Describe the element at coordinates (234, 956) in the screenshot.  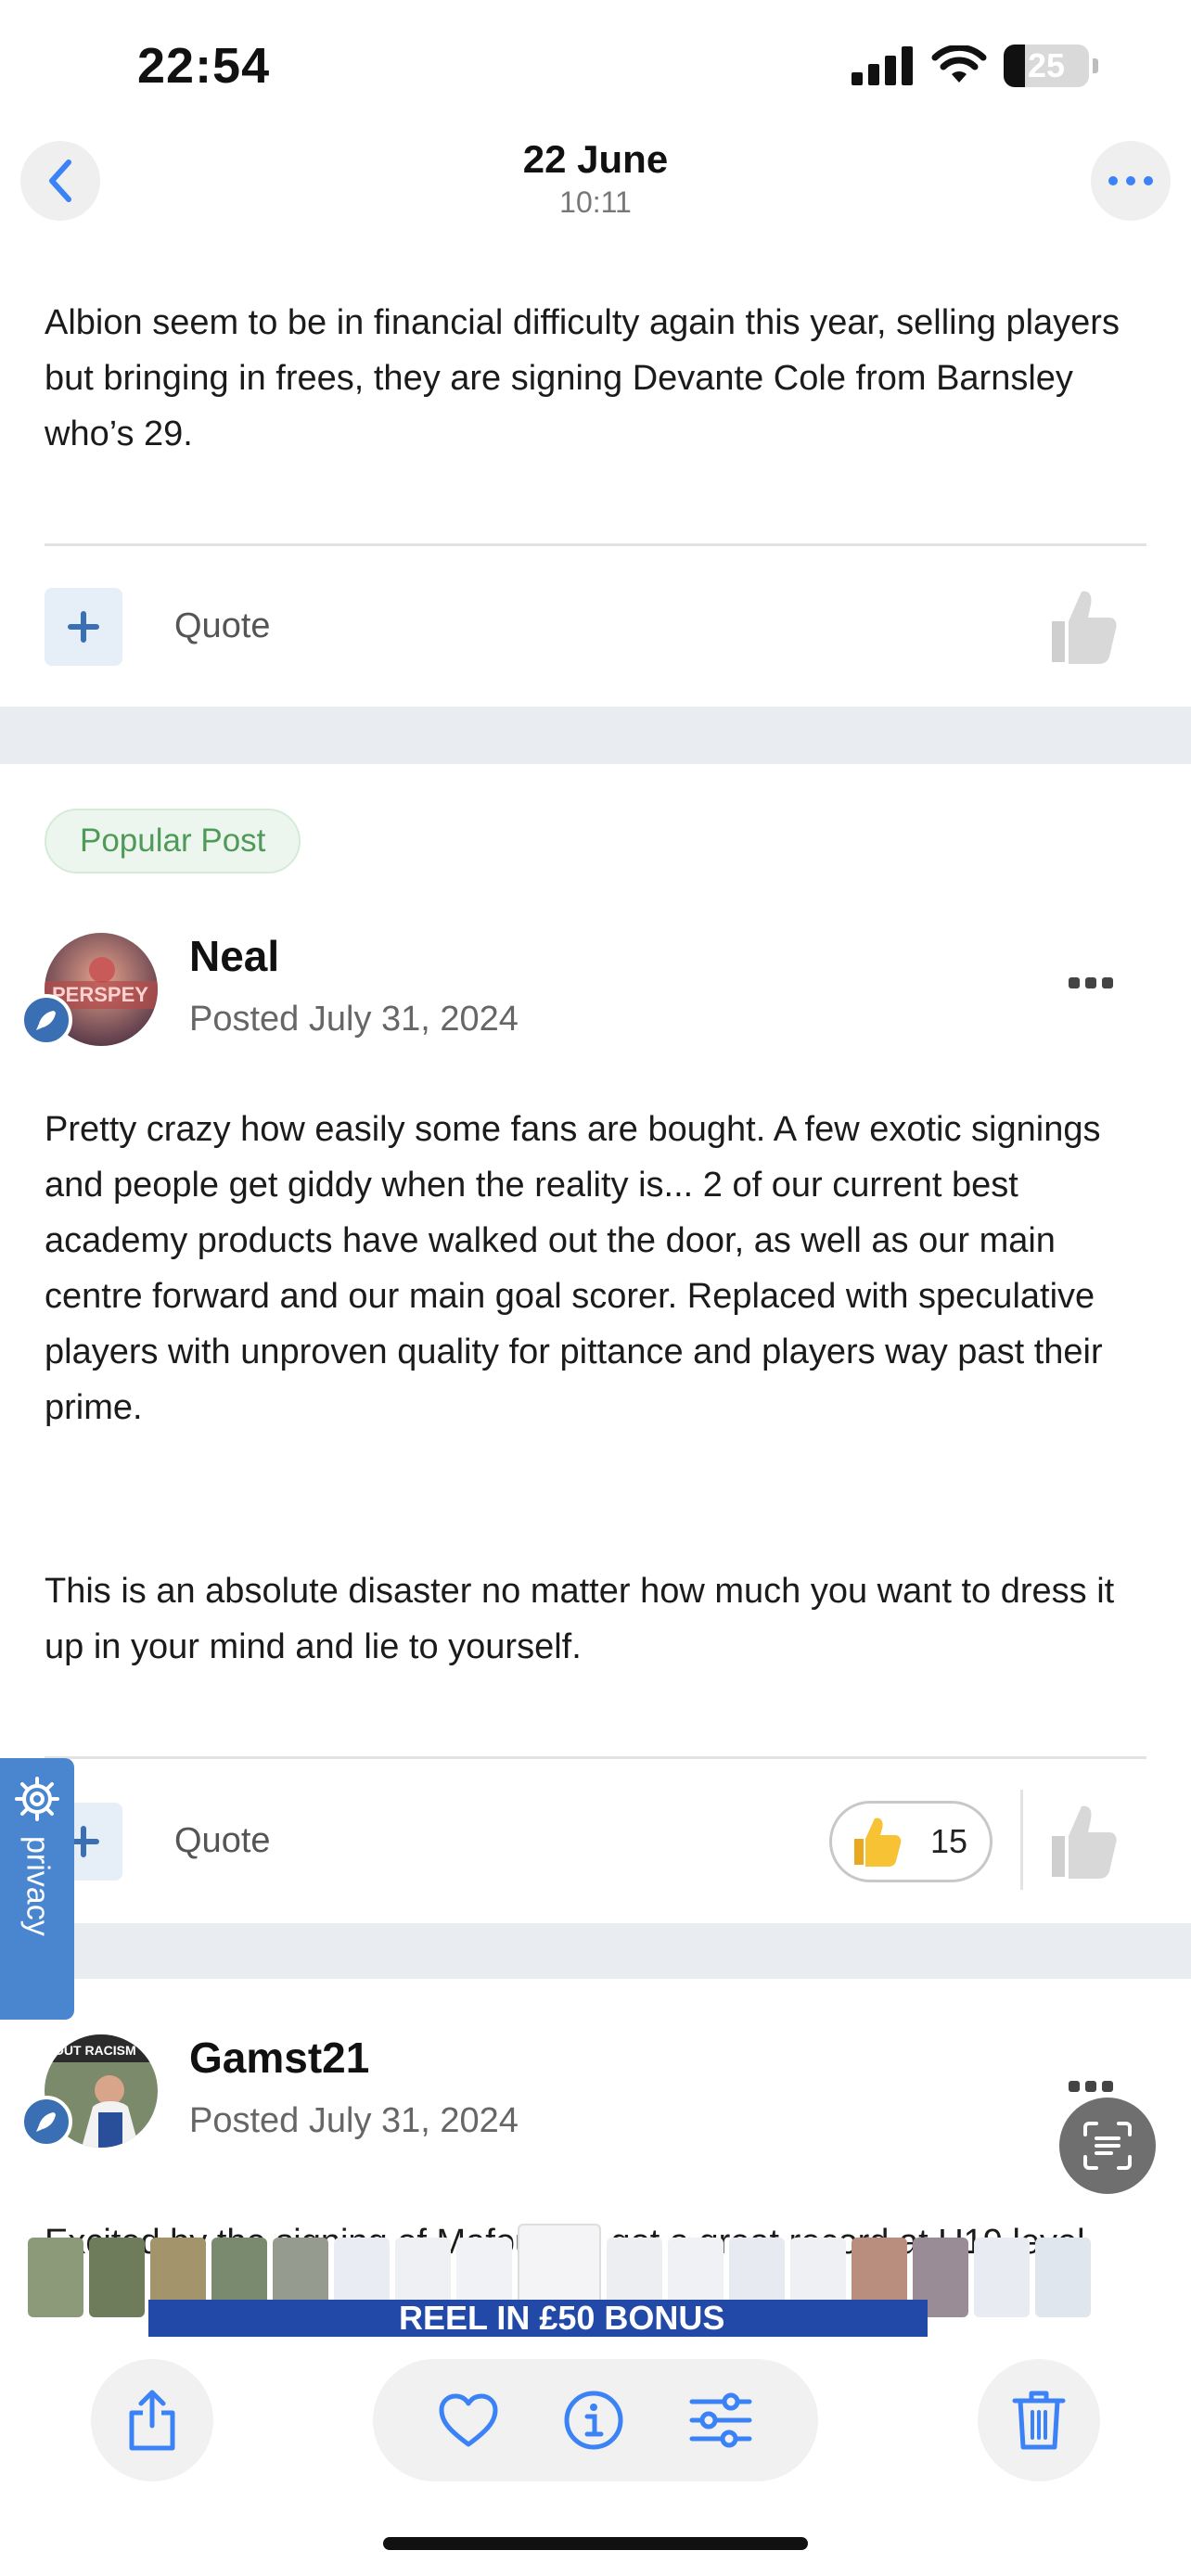
I see `post-author: Neal` at that location.